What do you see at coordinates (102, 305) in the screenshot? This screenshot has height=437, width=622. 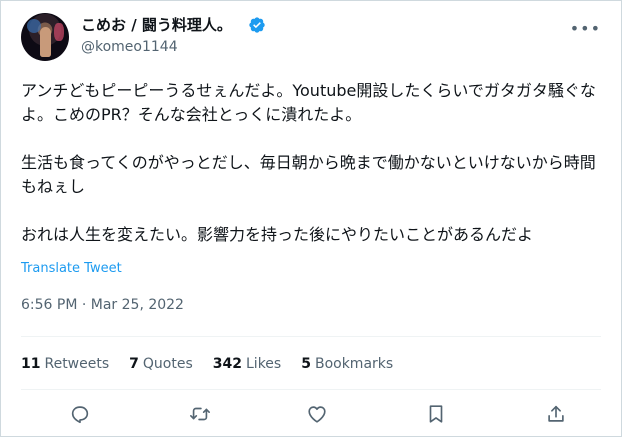 I see `tweet-timestamp: 6:56 PM · Mar 25, 2022` at bounding box center [102, 305].